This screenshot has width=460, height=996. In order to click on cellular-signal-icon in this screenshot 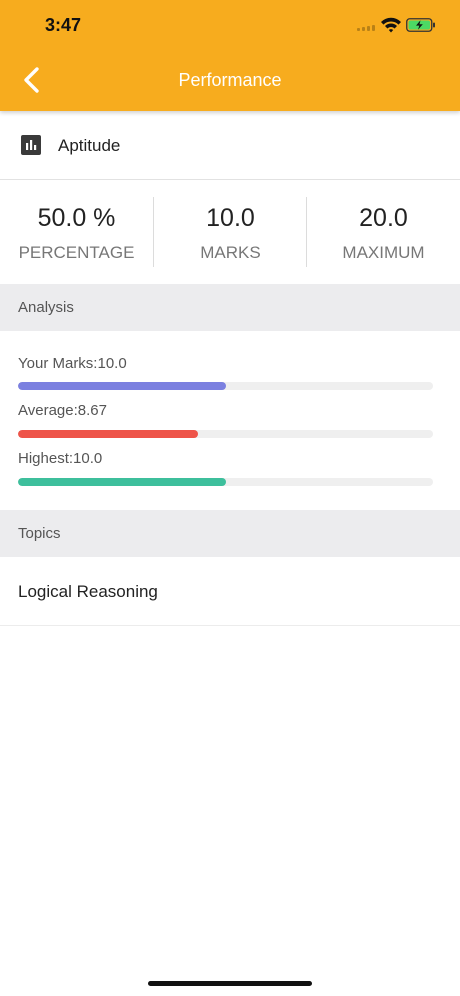, I will do `click(366, 28)`.